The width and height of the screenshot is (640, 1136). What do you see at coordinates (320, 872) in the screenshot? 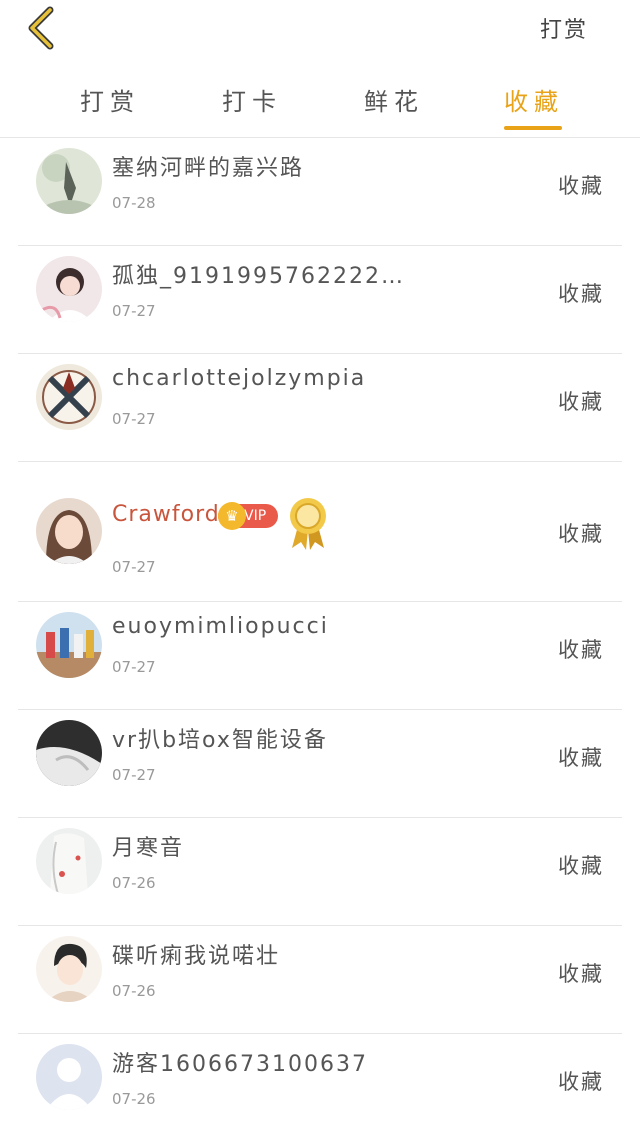
I see `list-item: 月寒音 07-26 收藏` at bounding box center [320, 872].